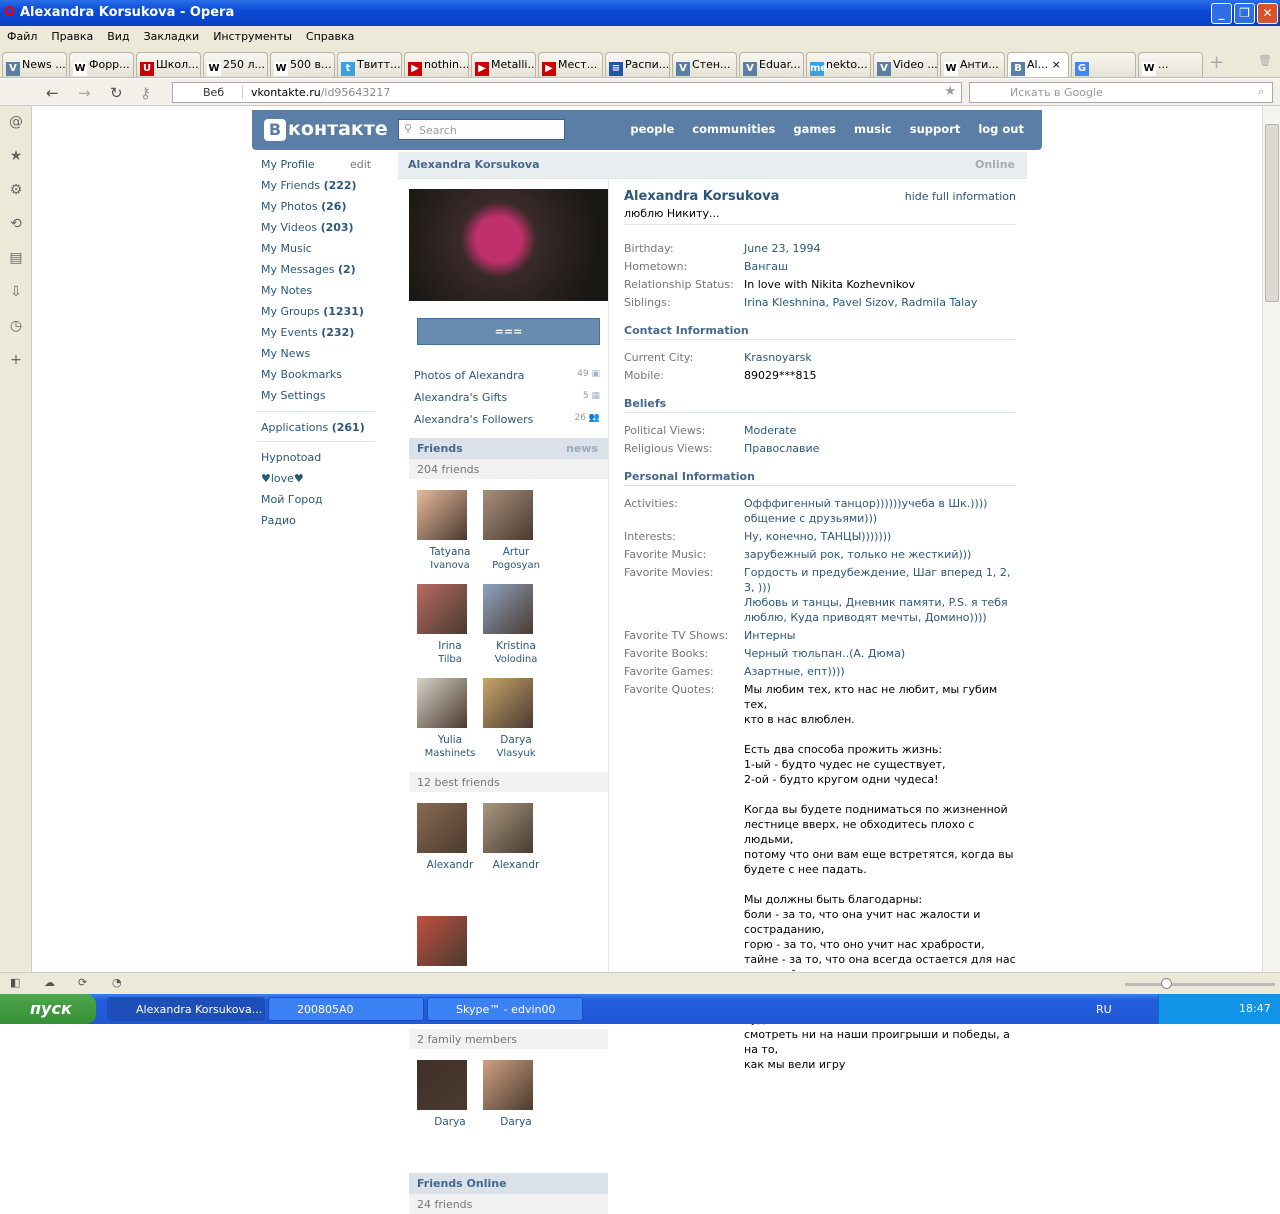 The height and width of the screenshot is (1214, 1280). Describe the element at coordinates (212, 92) in the screenshot. I see `address-mode: Веб` at that location.